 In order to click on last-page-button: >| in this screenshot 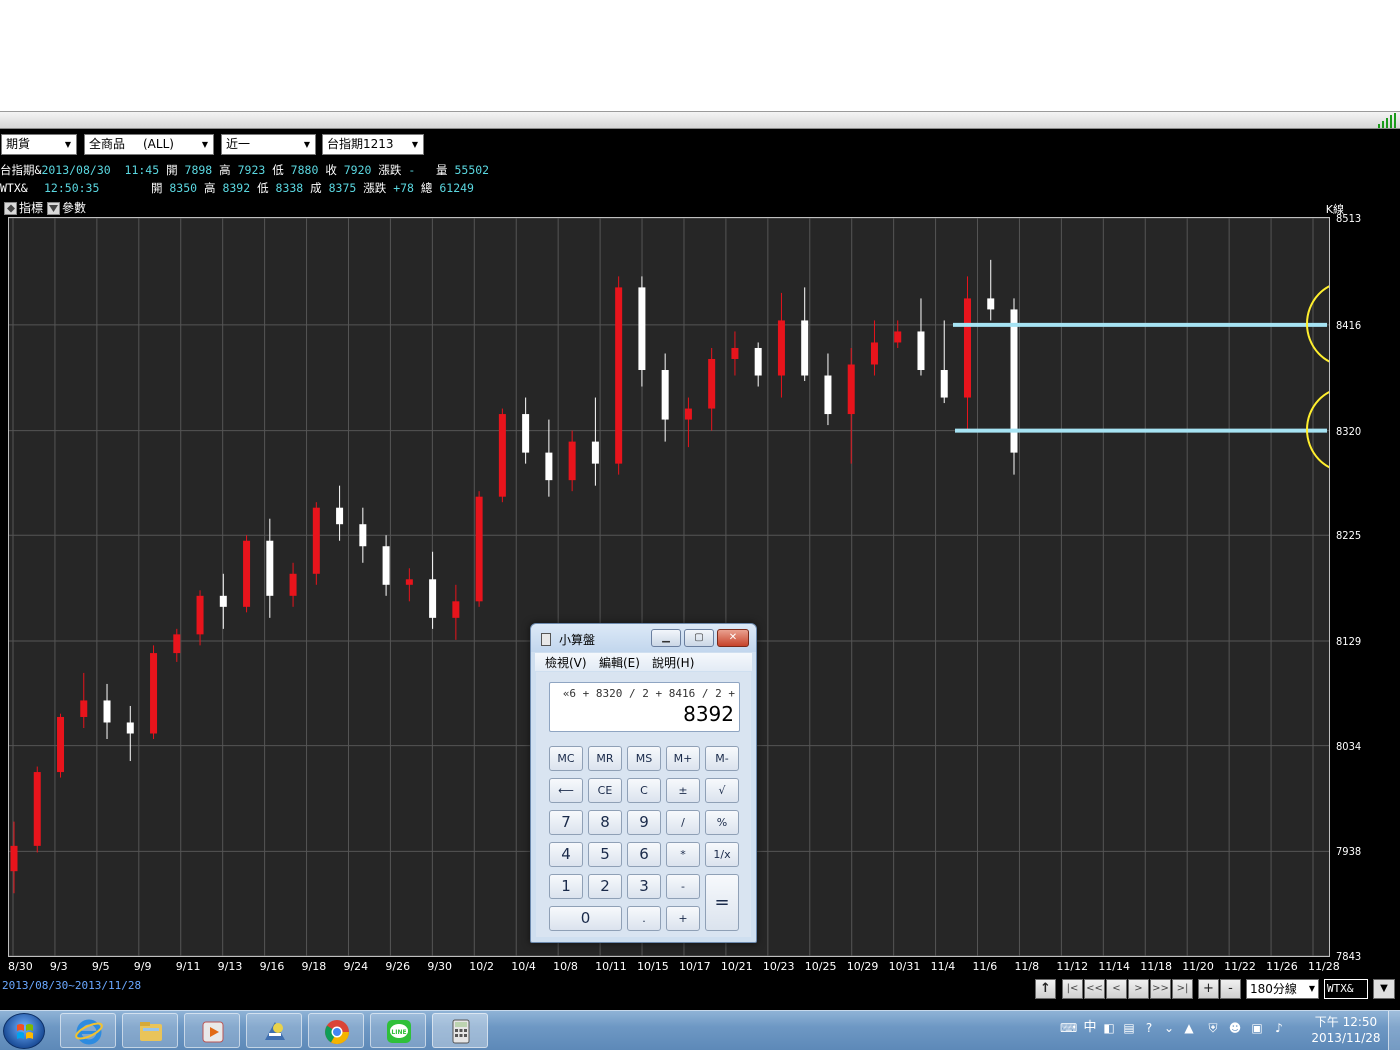, I will do `click(1182, 989)`.